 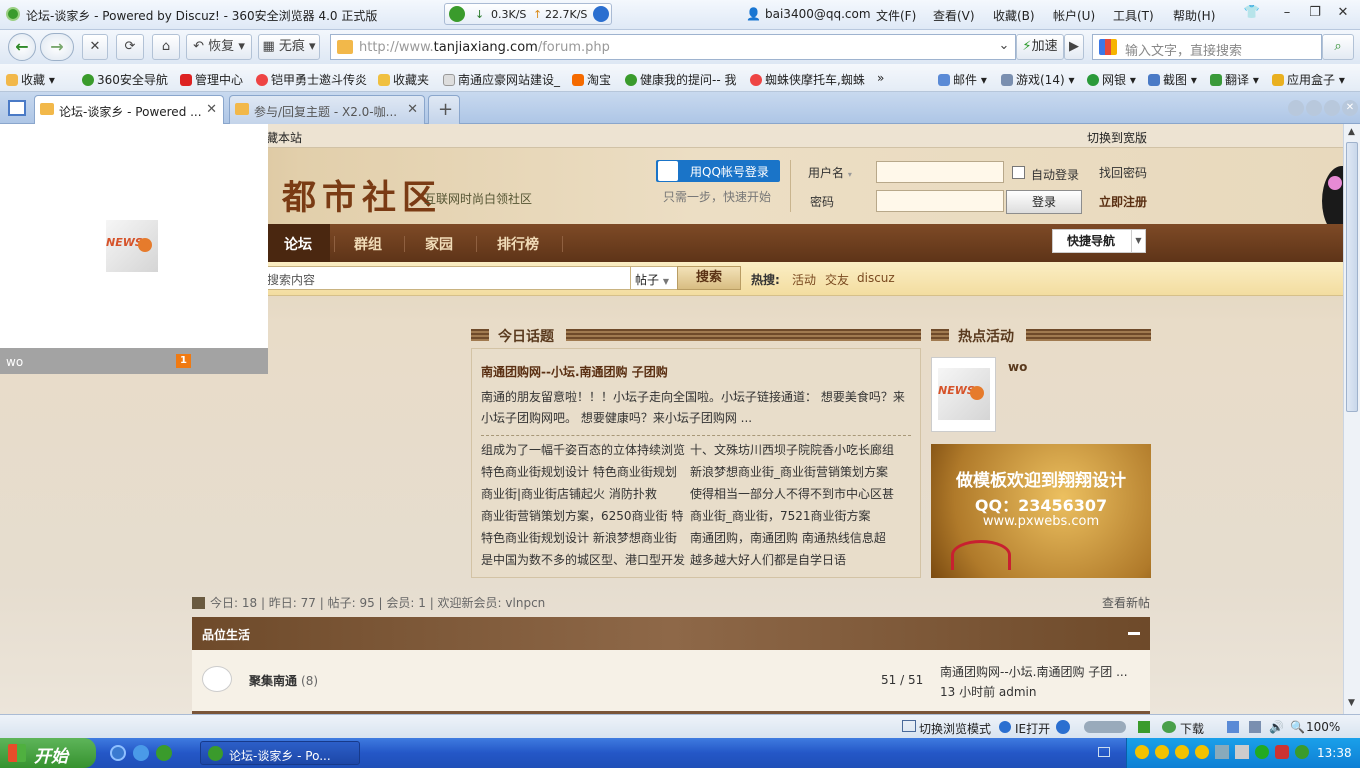 What do you see at coordinates (1074, 47) in the screenshot?
I see `go-icon: ▶` at bounding box center [1074, 47].